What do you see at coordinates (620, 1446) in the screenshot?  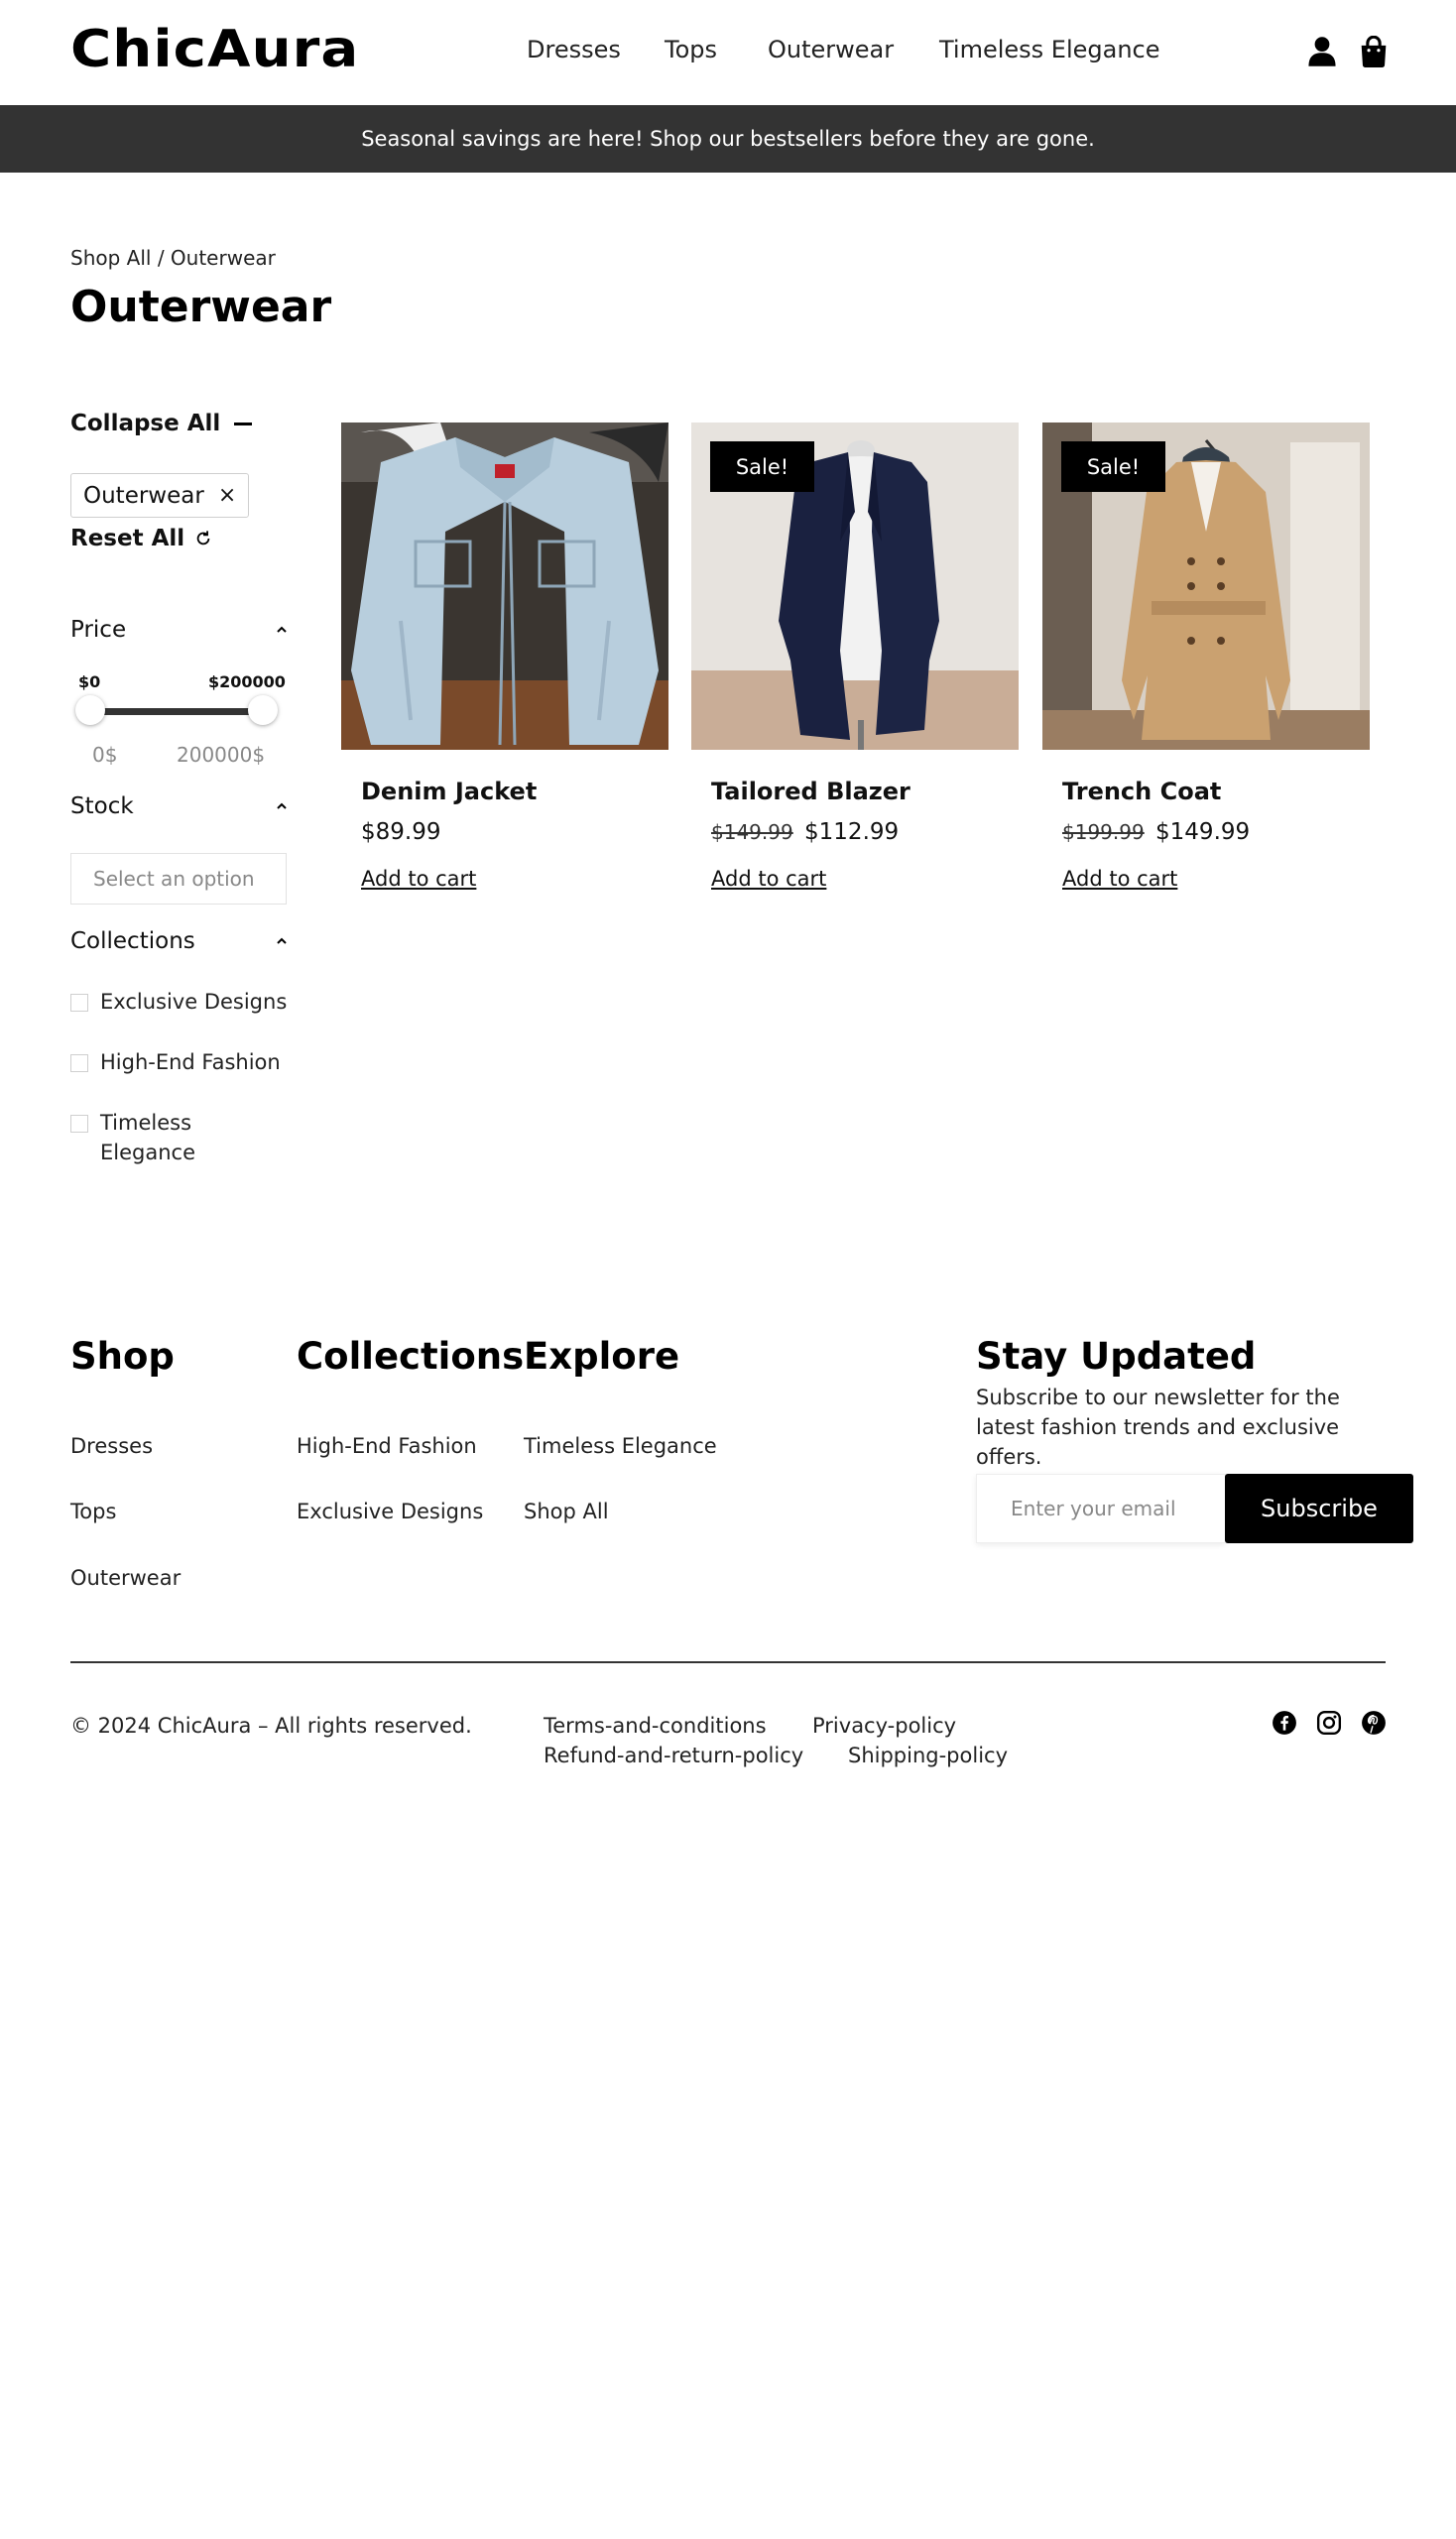 I see `footer-link-timeless-elegance: Timeless Elegance` at bounding box center [620, 1446].